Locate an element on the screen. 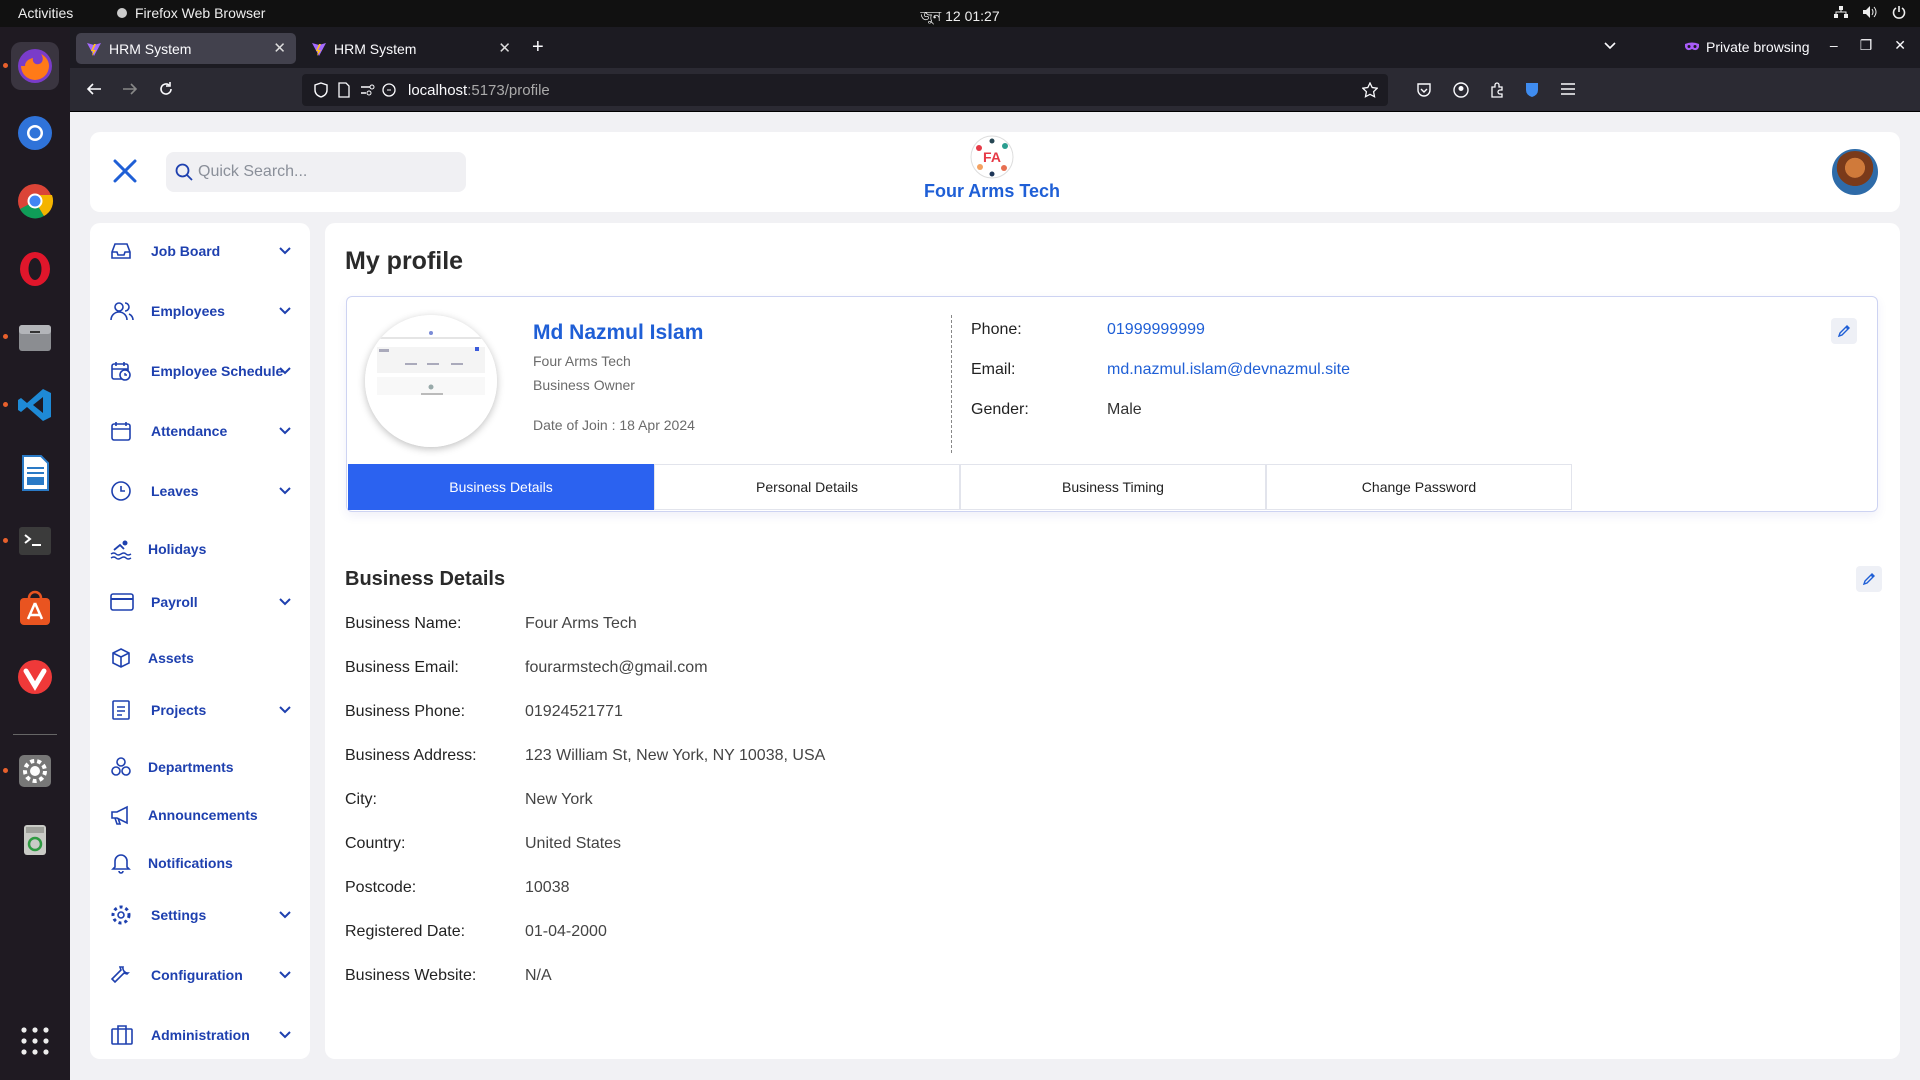 This screenshot has width=1920, height=1080. dock-chromium is located at coordinates (35, 133).